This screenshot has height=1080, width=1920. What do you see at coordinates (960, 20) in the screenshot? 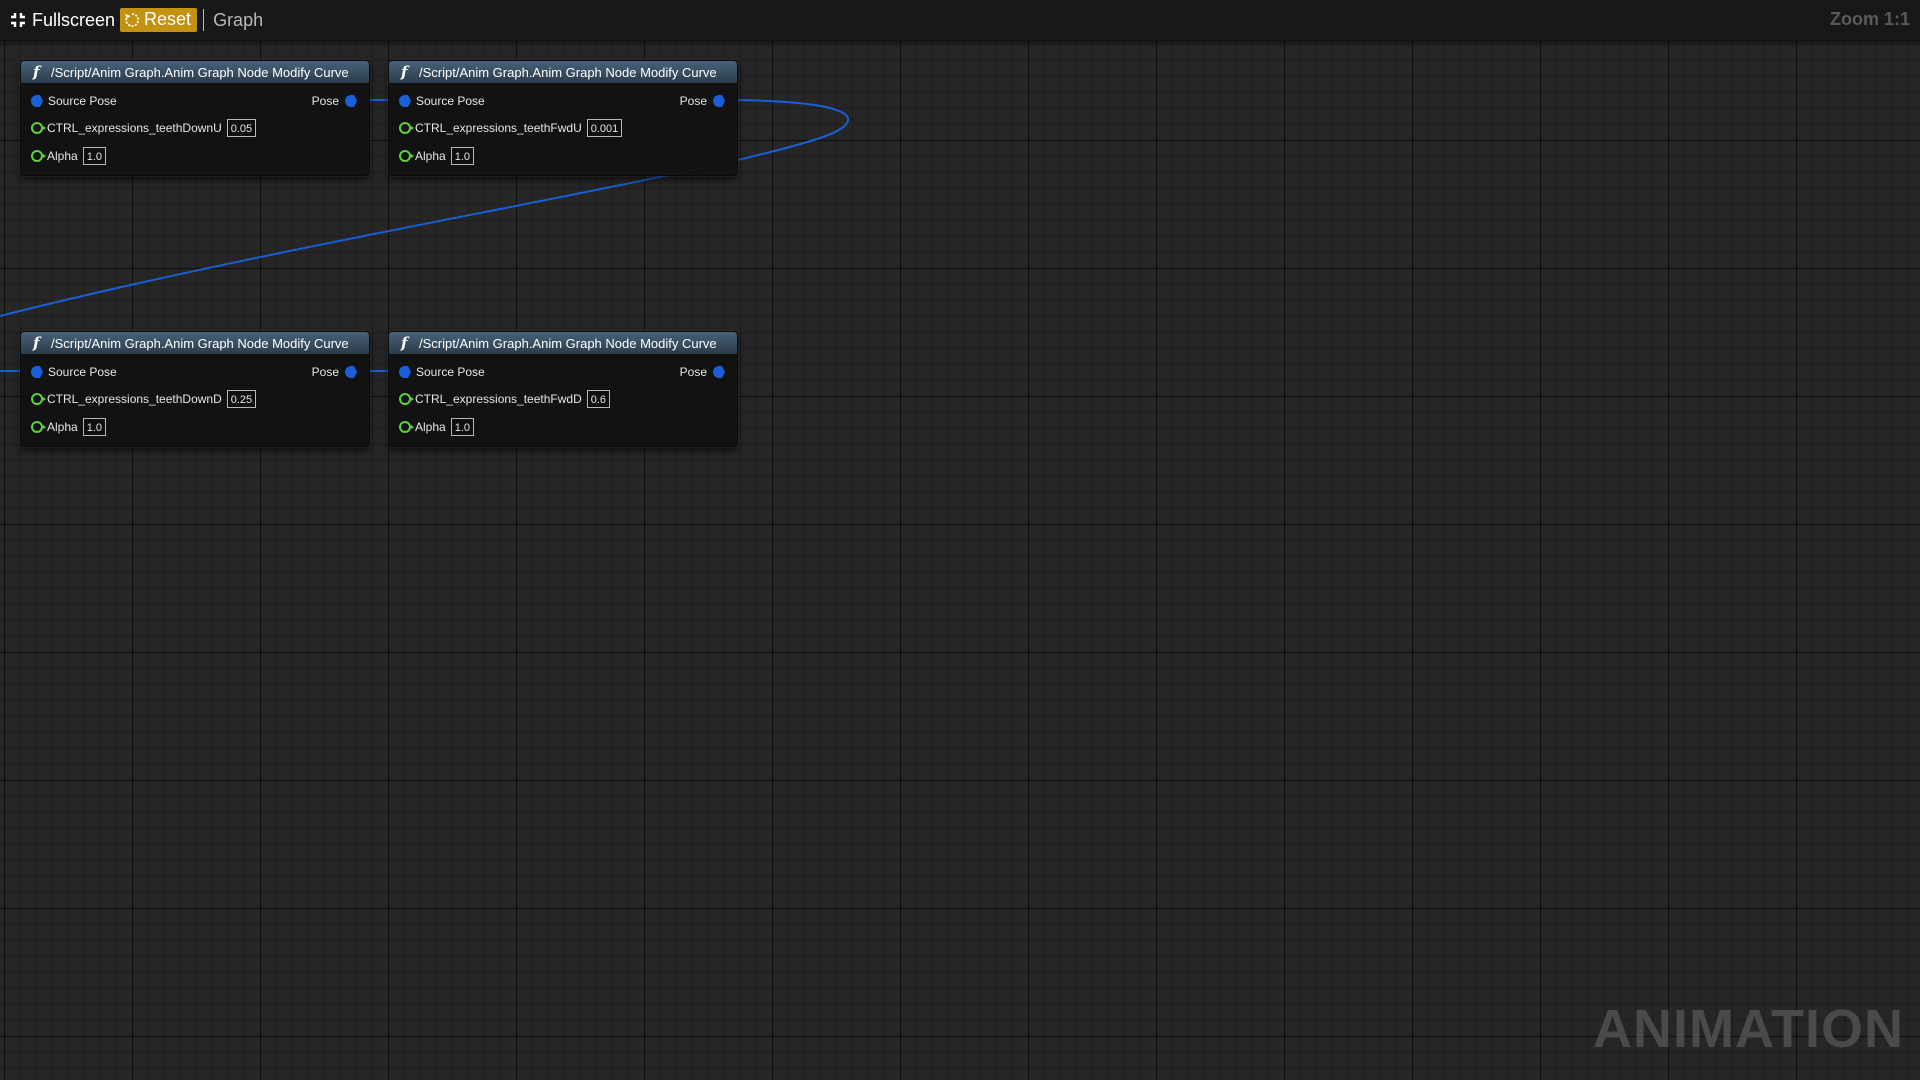
I see `graph-toolbar: Fullscreen Reset Graph Zoom 1:1` at bounding box center [960, 20].